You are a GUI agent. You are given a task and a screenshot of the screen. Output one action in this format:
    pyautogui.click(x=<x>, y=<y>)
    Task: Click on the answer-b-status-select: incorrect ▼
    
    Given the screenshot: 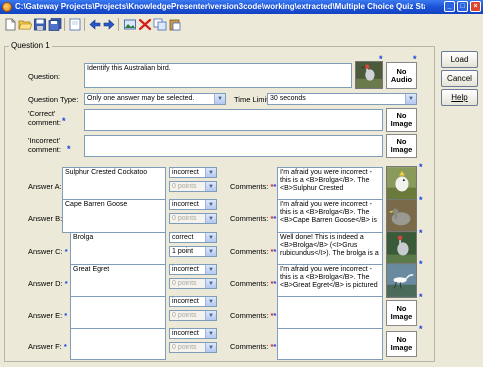 What is the action you would take?
    pyautogui.click(x=193, y=204)
    